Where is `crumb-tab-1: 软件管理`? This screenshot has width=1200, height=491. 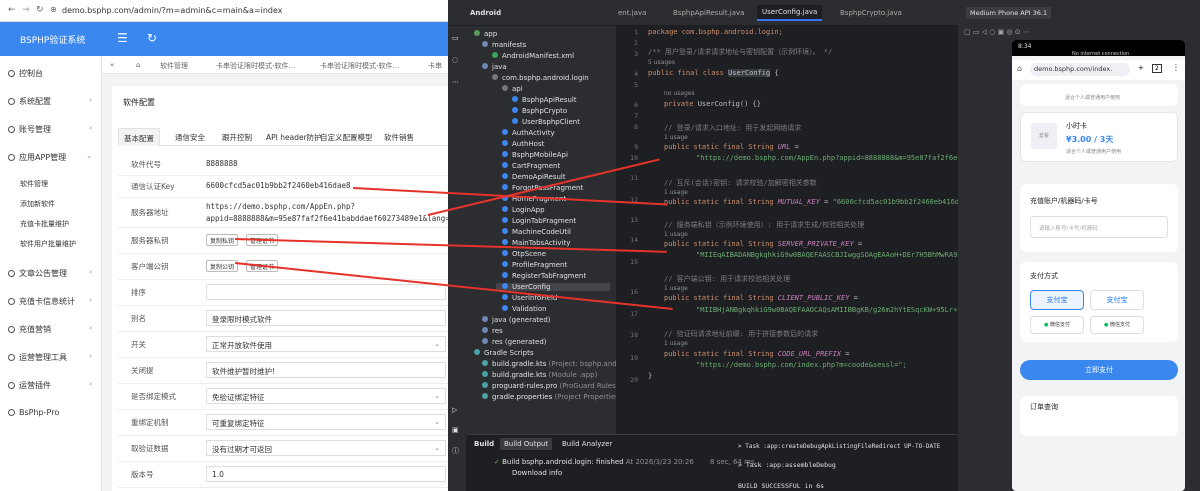
crumb-tab-1: 软件管理 is located at coordinates (174, 66).